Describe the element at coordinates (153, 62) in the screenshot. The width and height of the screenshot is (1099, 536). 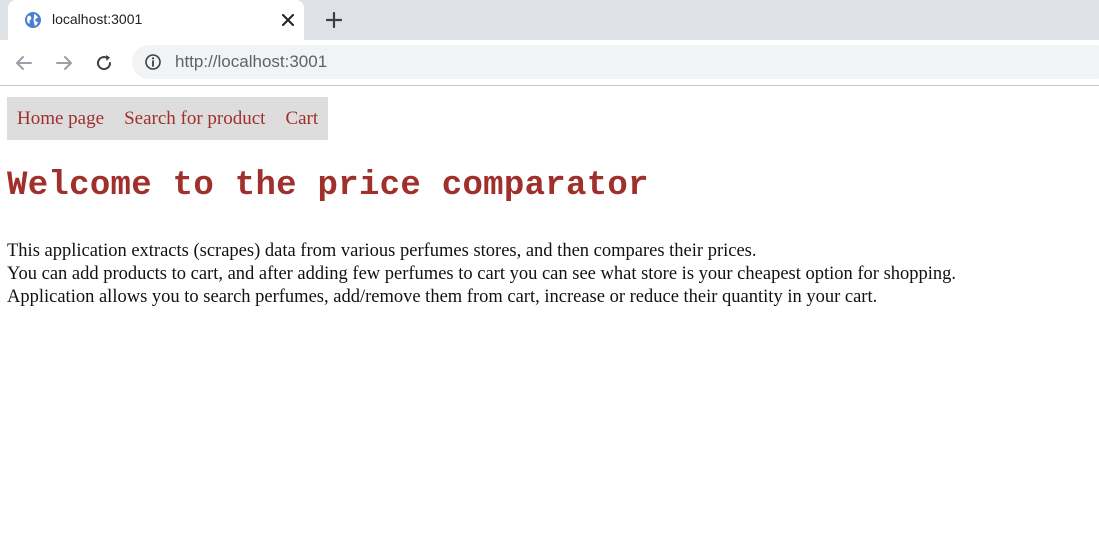
I see `info-icon` at that location.